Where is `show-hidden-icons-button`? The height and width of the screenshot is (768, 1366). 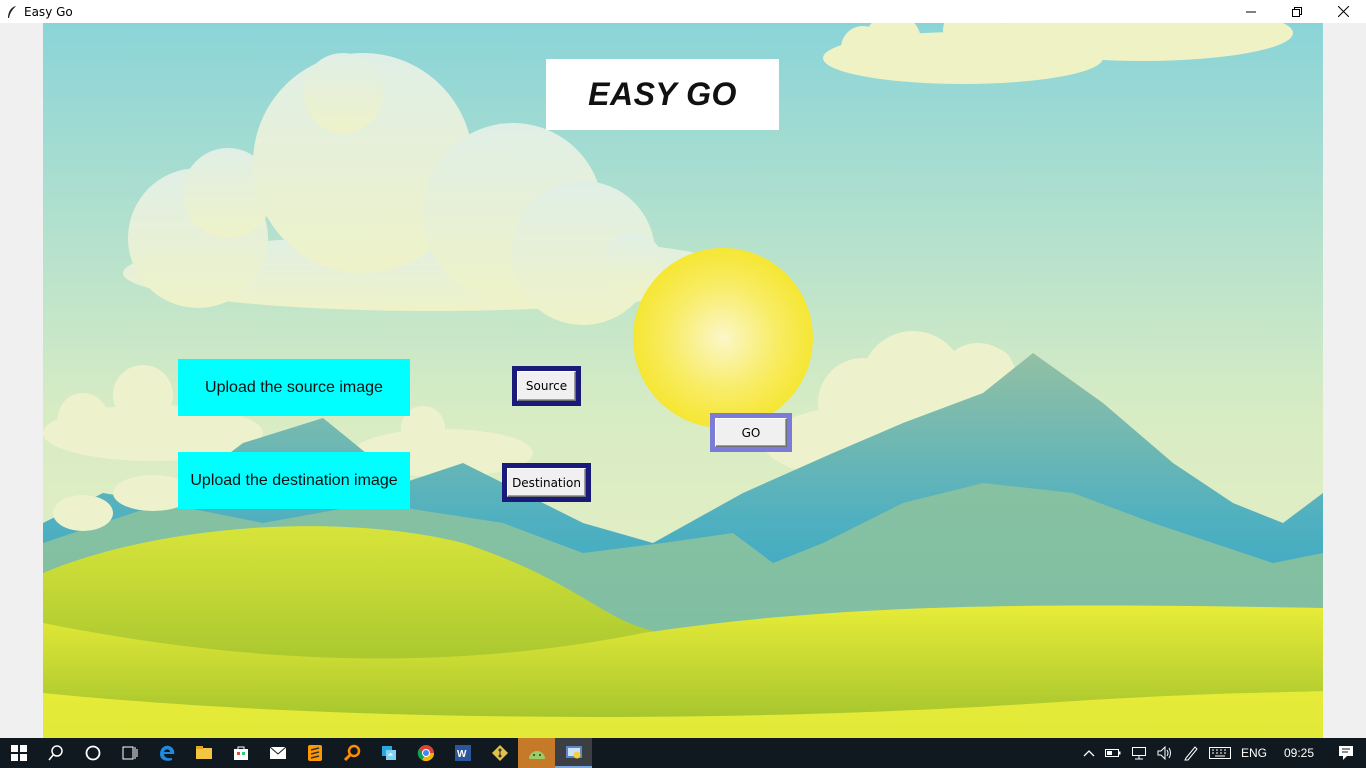
show-hidden-icons-button is located at coordinates (1089, 753).